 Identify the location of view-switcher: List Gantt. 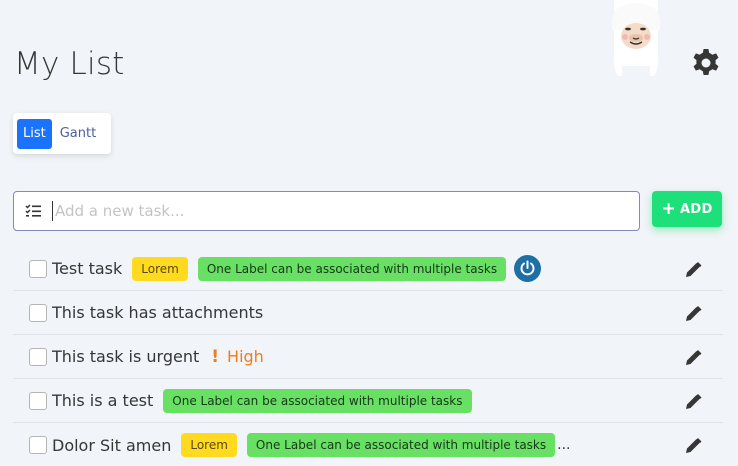
(62, 133).